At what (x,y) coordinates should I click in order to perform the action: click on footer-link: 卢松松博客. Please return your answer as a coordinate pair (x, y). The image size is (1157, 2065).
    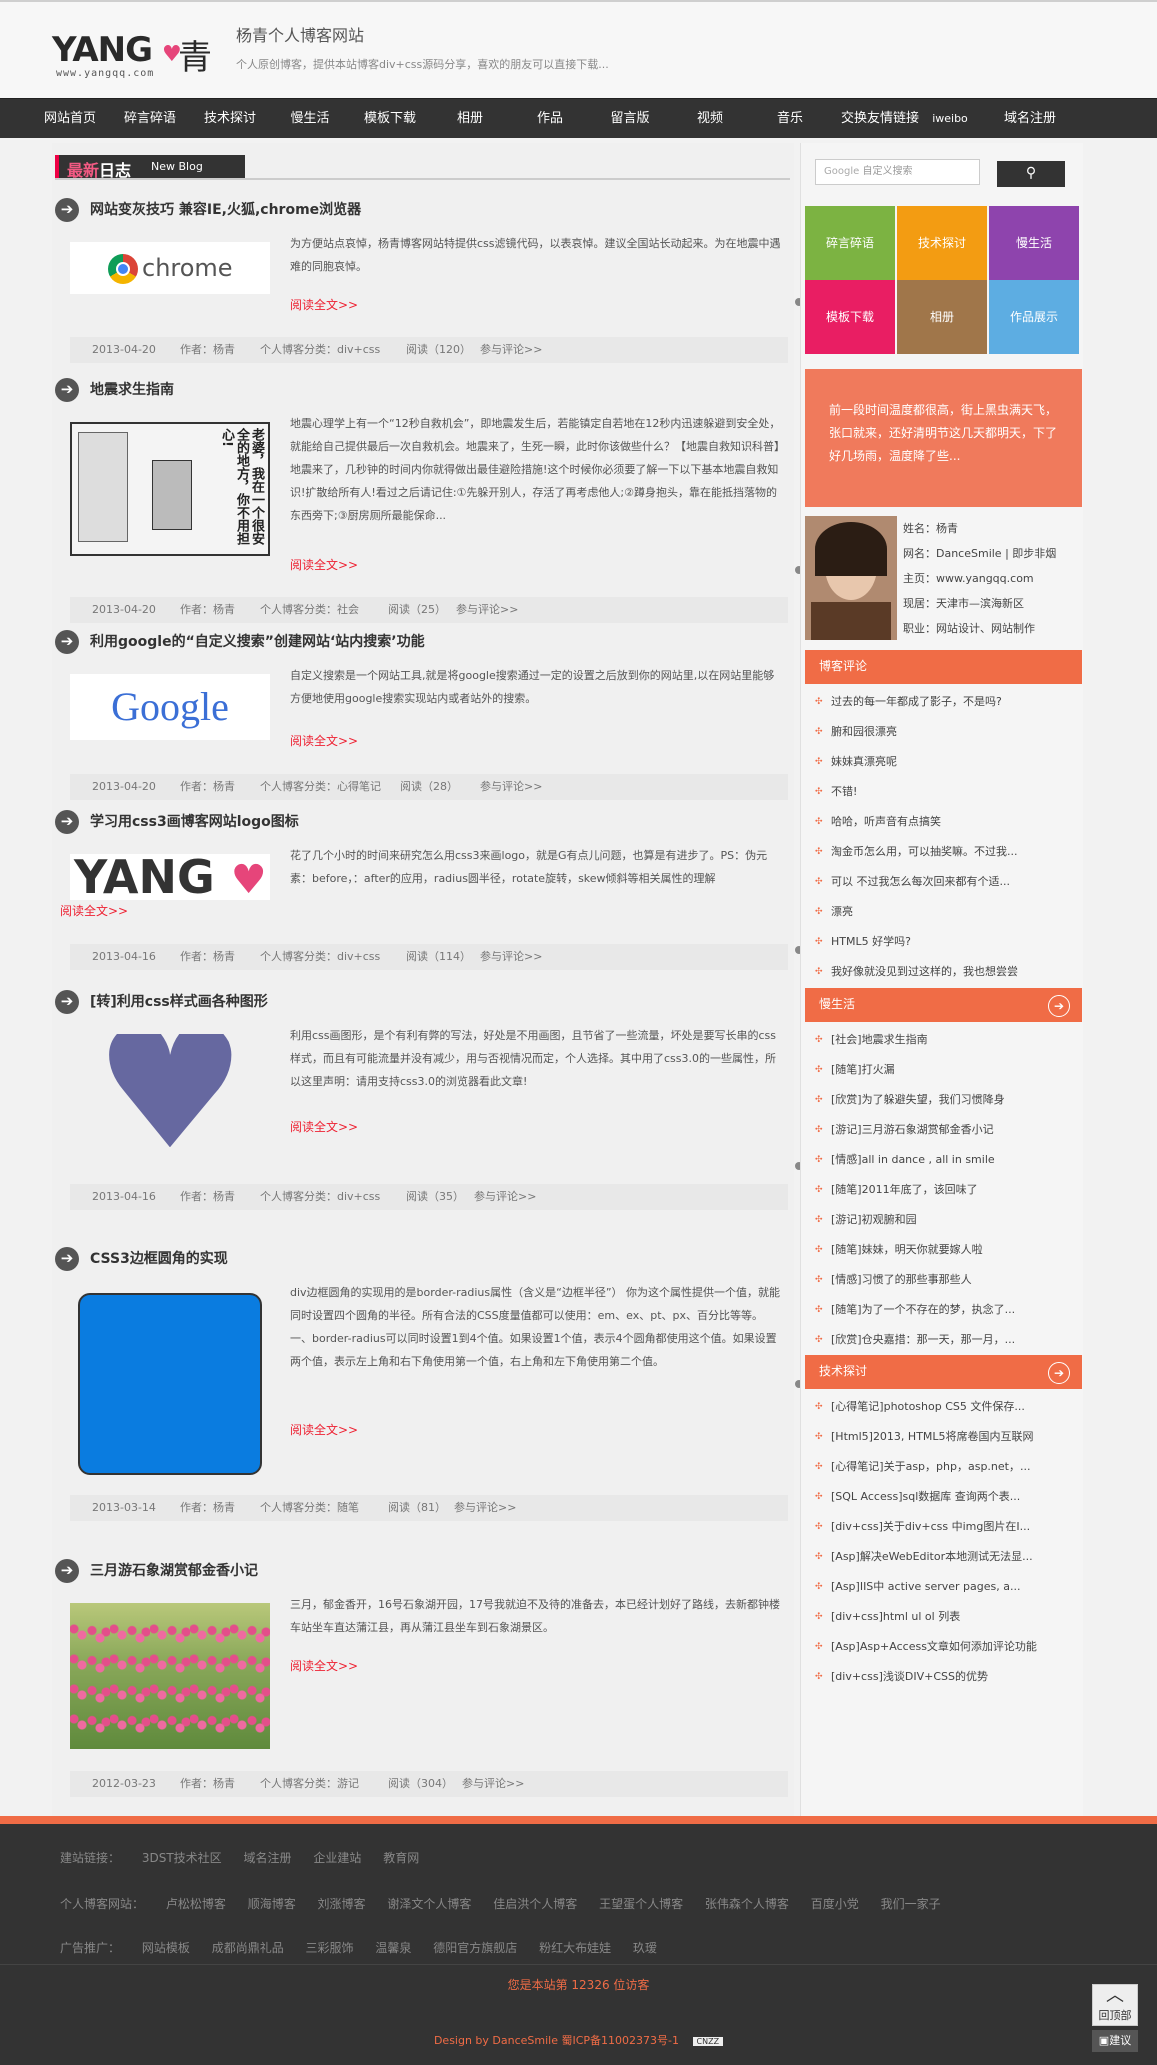
    Looking at the image, I should click on (196, 1904).